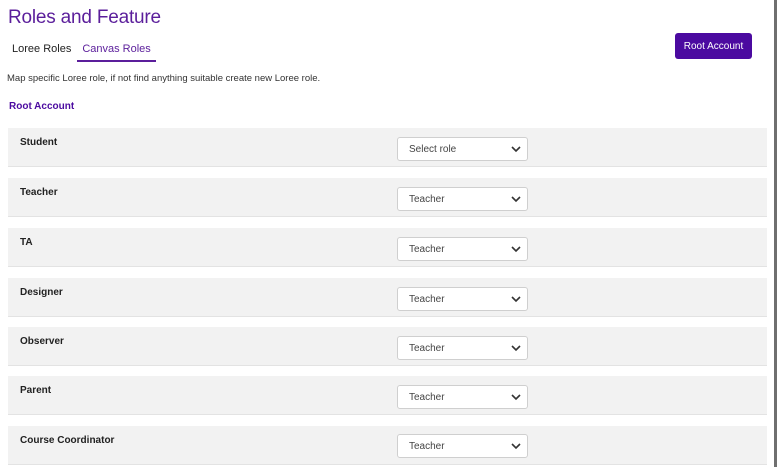 The height and width of the screenshot is (467, 777). What do you see at coordinates (36, 390) in the screenshot?
I see `role-name: Parent` at bounding box center [36, 390].